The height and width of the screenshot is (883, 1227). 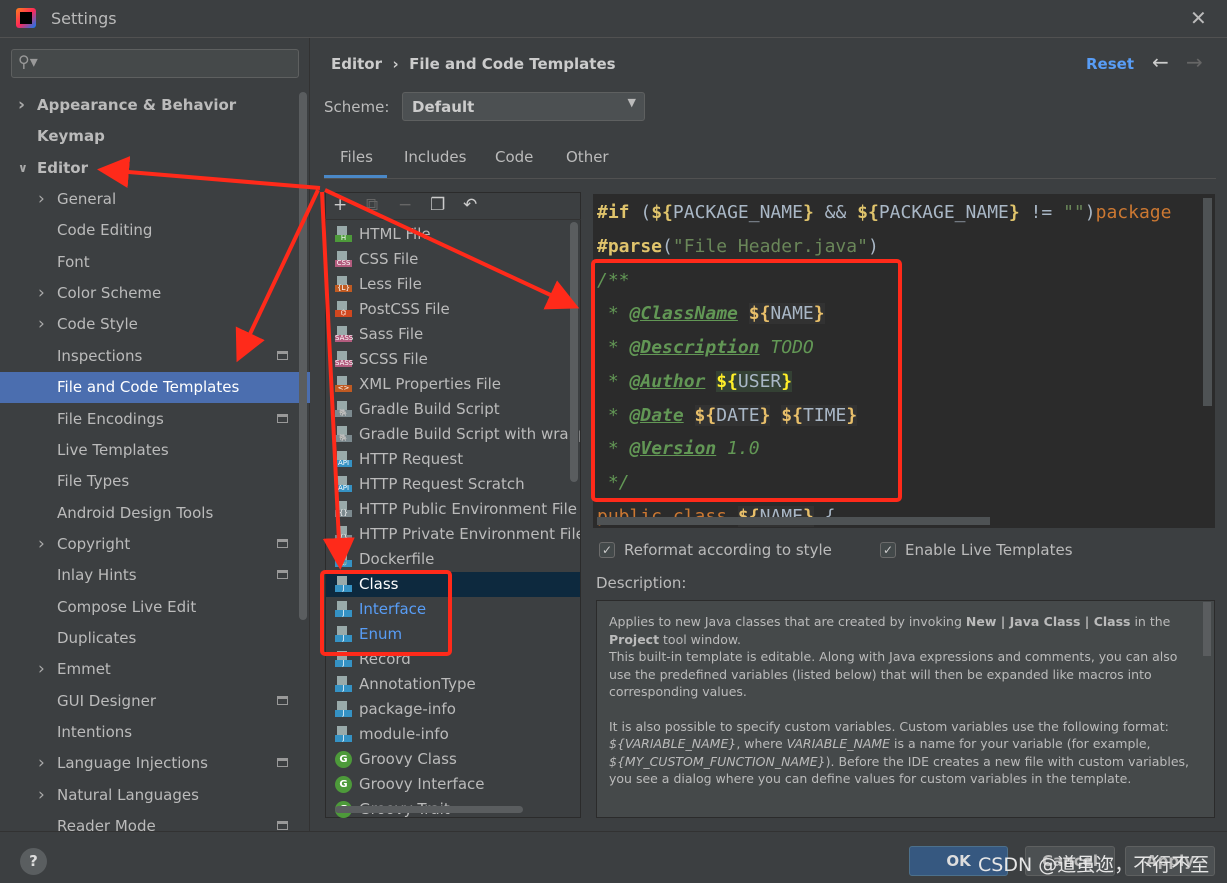 I want to click on sidebar-item: GUI Designer, so click(x=149, y=701).